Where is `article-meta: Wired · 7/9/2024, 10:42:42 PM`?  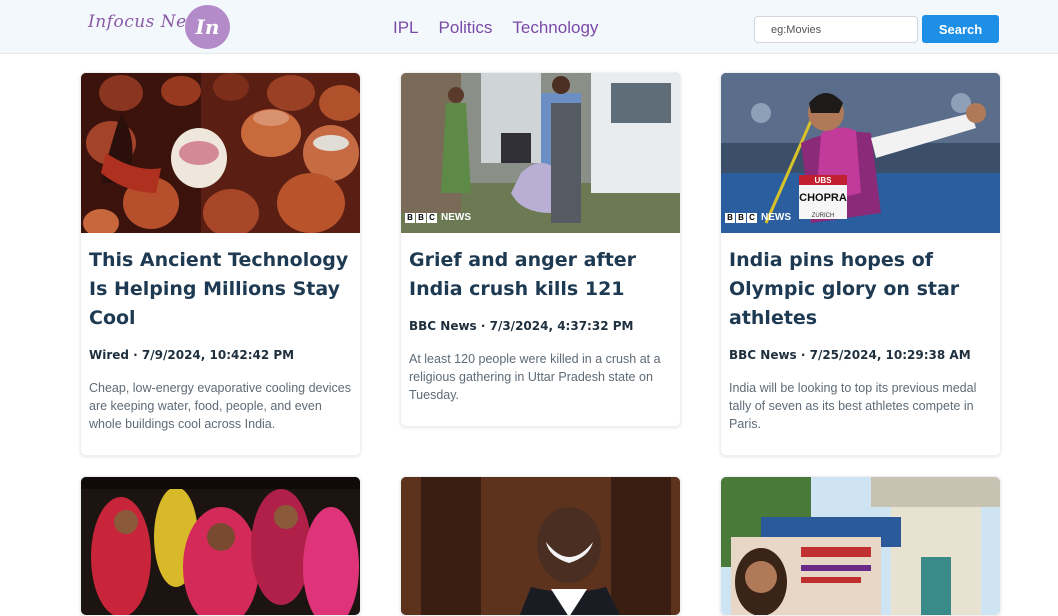
article-meta: Wired · 7/9/2024, 10:42:42 PM is located at coordinates (192, 355).